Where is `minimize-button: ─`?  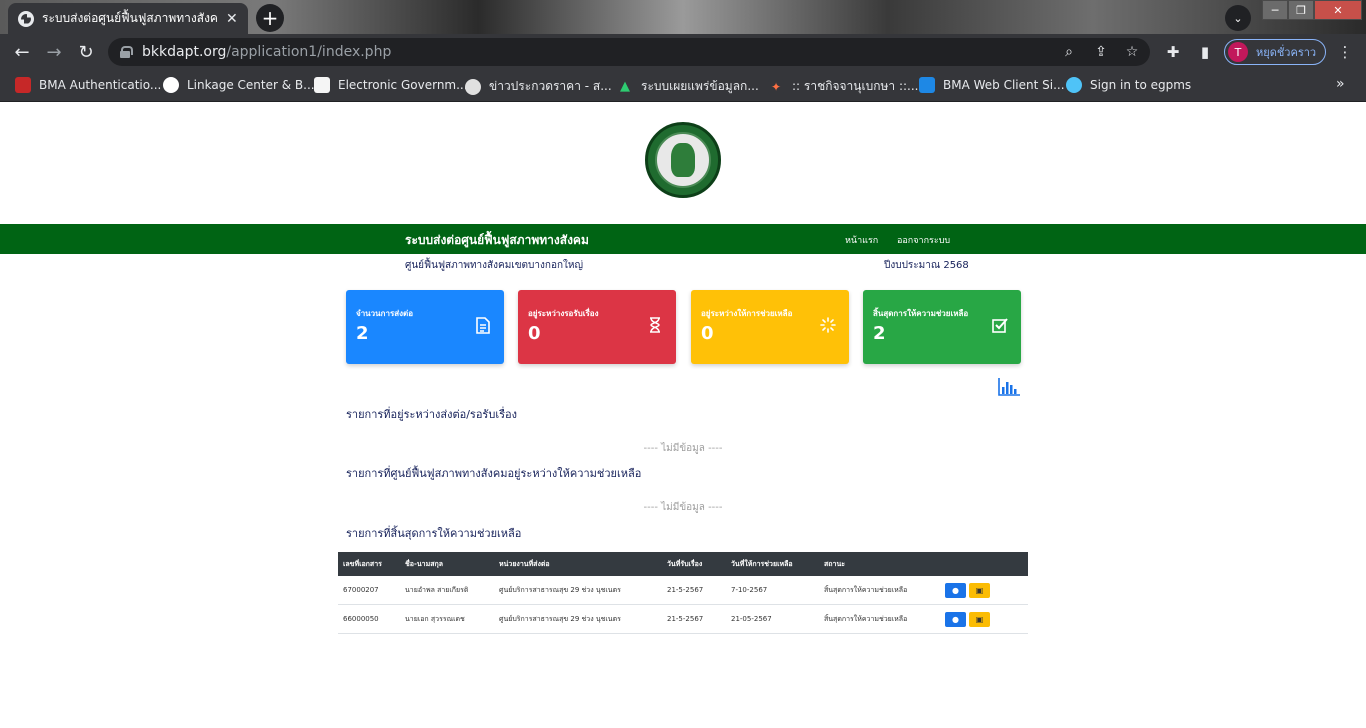 minimize-button: ─ is located at coordinates (1275, 10).